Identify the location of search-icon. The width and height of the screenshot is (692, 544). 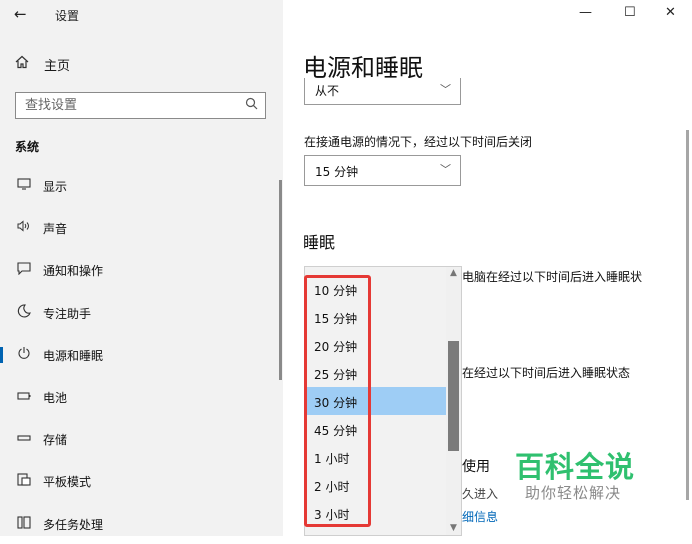
(251, 105).